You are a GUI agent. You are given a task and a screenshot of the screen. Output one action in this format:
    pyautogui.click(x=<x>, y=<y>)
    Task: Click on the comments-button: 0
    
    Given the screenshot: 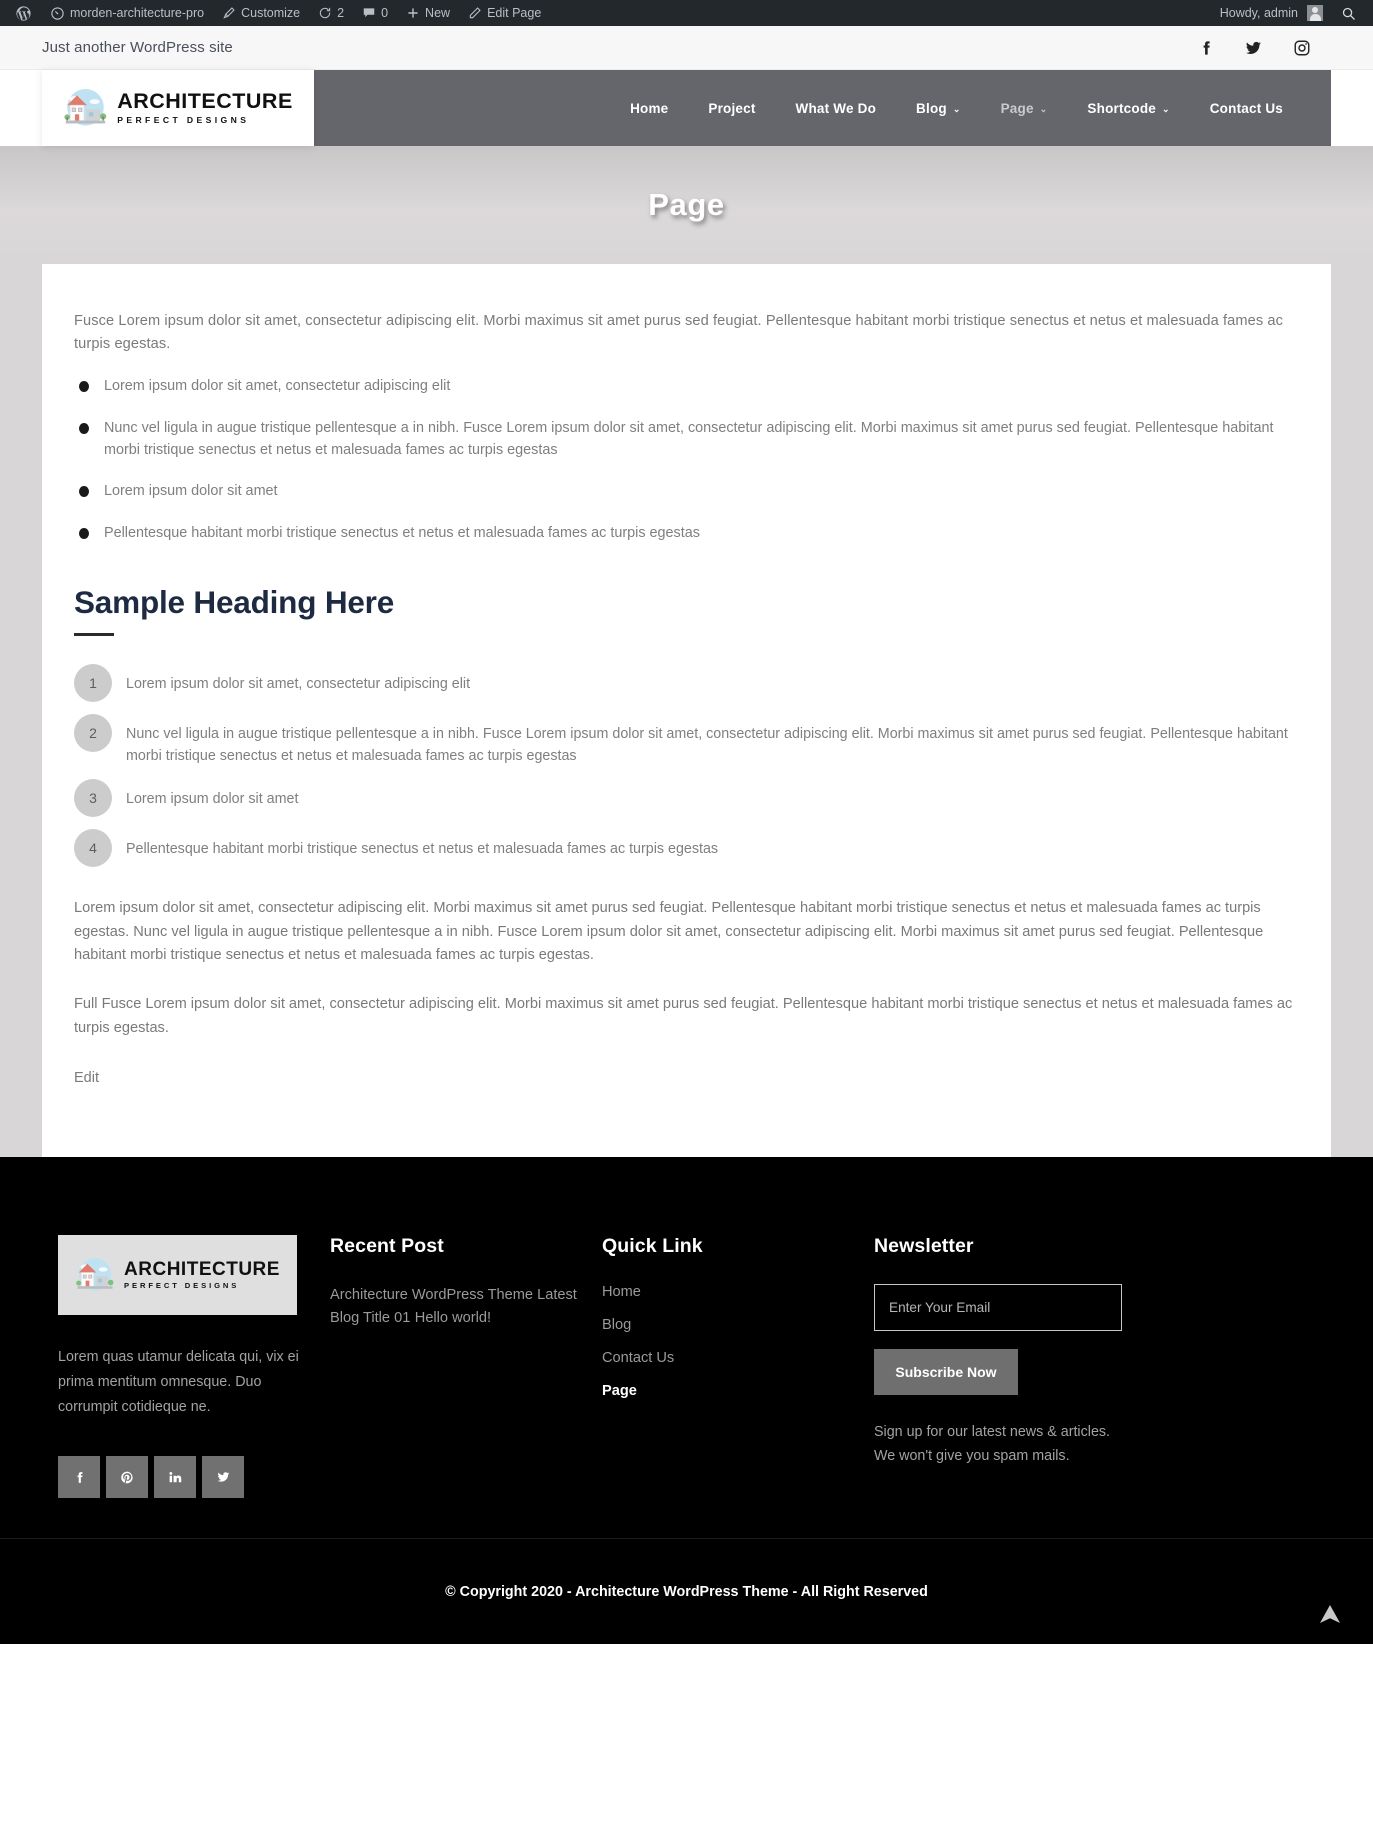 What is the action you would take?
    pyautogui.click(x=375, y=13)
    